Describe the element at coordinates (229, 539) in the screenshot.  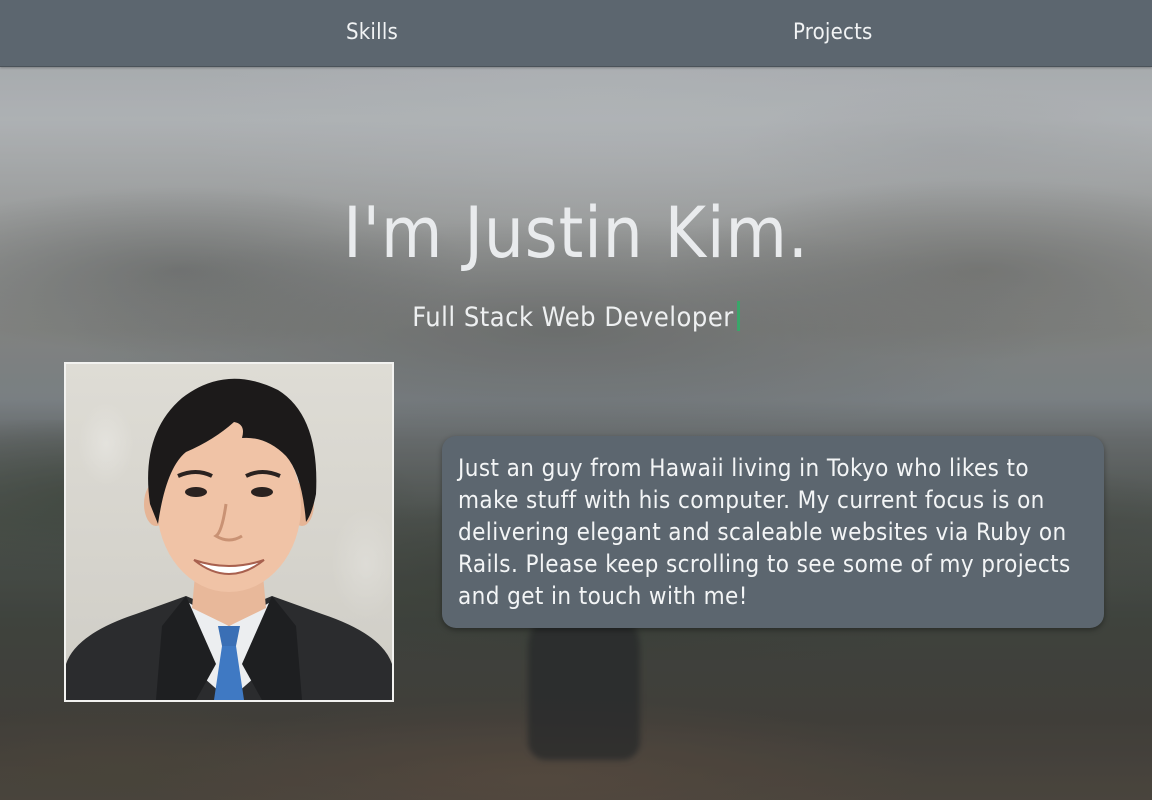
I see `portrait-illustration` at that location.